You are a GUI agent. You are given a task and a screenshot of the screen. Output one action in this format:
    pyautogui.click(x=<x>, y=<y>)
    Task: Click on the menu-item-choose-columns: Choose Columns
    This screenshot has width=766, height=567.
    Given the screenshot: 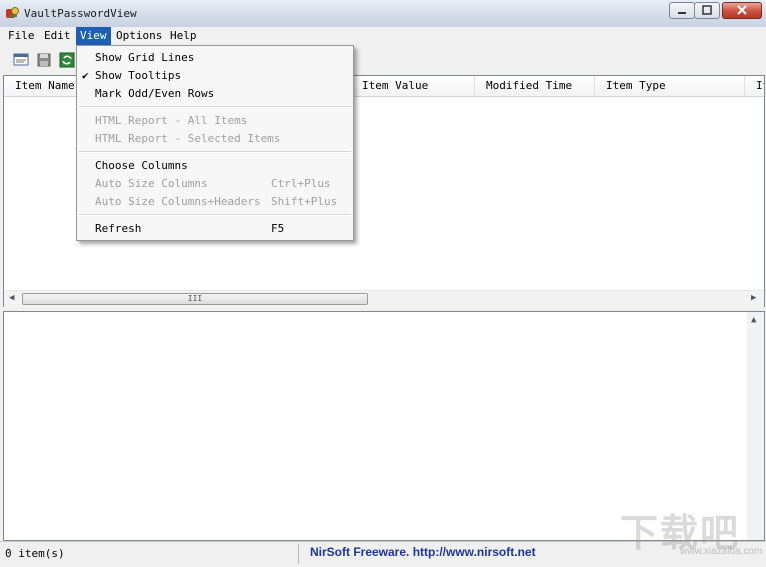 What is the action you would take?
    pyautogui.click(x=215, y=166)
    